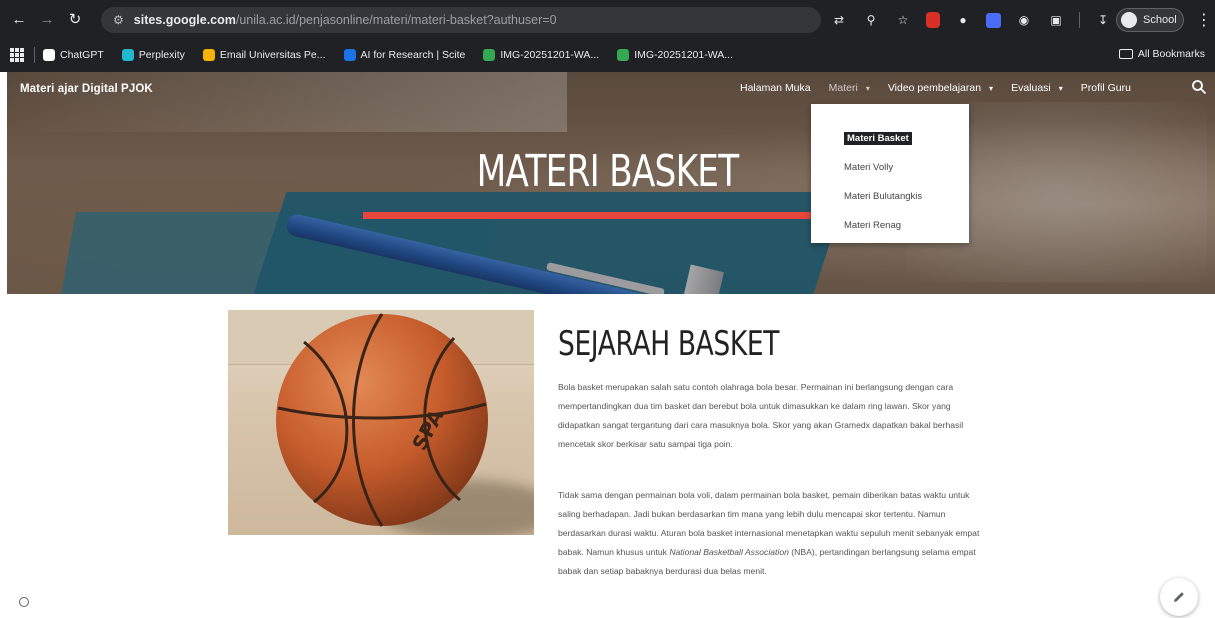 The image size is (1215, 618). I want to click on extension-circle-icon: ◉, so click(1024, 20).